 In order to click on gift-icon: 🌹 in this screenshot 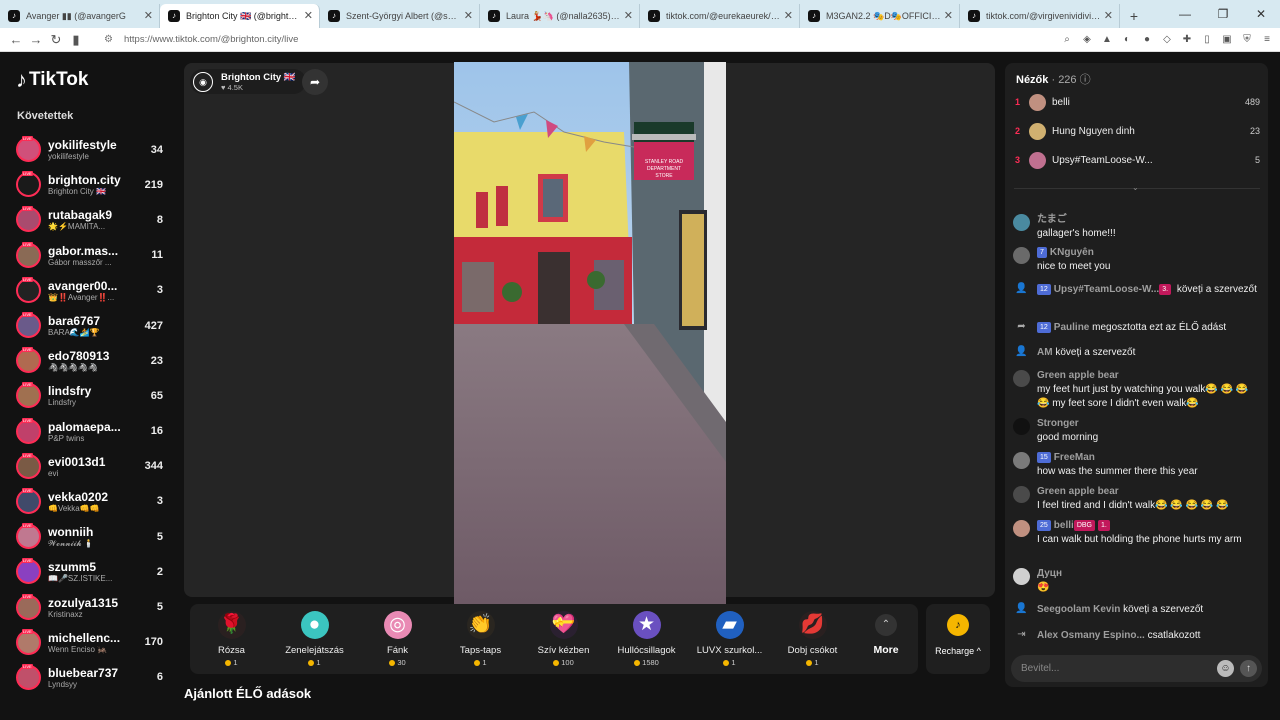, I will do `click(231, 625)`.